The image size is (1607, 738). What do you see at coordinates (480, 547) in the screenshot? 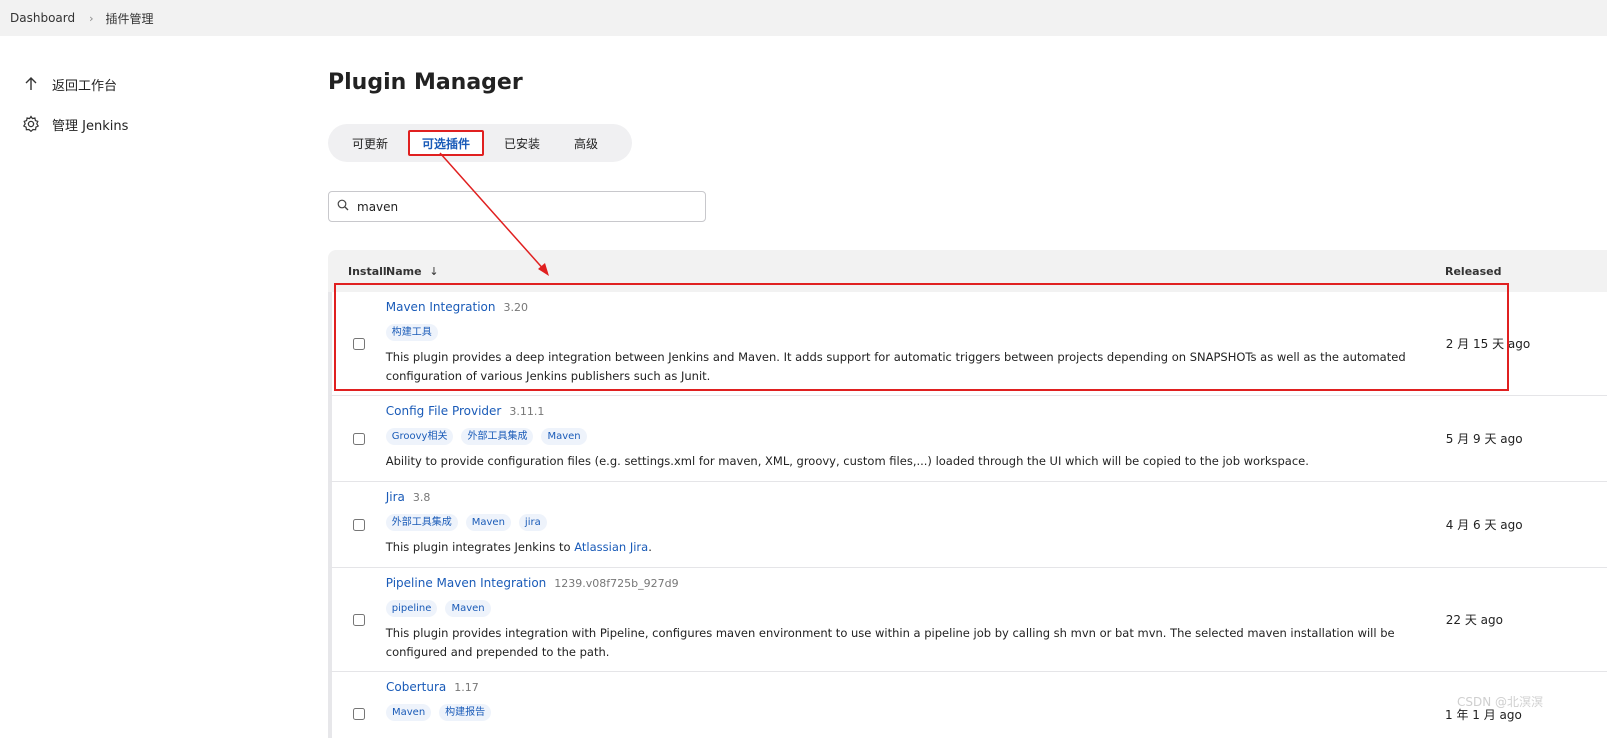
I see `description-text: This plugin integrates Jenkins to` at bounding box center [480, 547].